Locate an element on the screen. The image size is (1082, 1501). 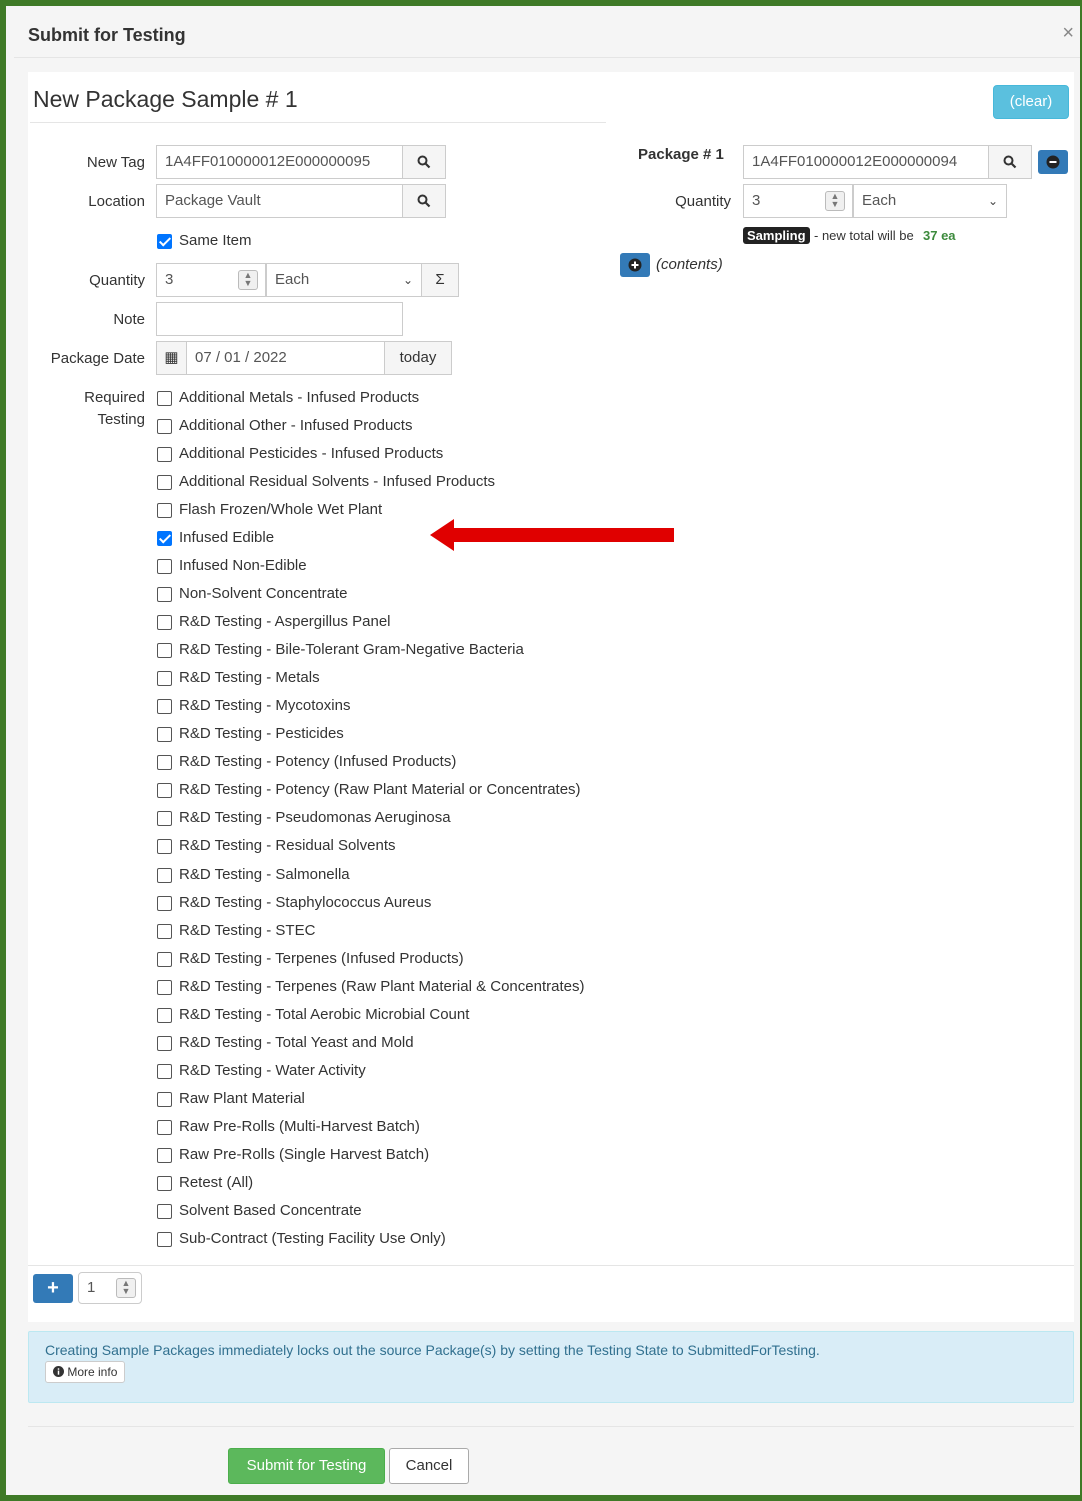
calendar-icon: ▦ is located at coordinates (171, 358).